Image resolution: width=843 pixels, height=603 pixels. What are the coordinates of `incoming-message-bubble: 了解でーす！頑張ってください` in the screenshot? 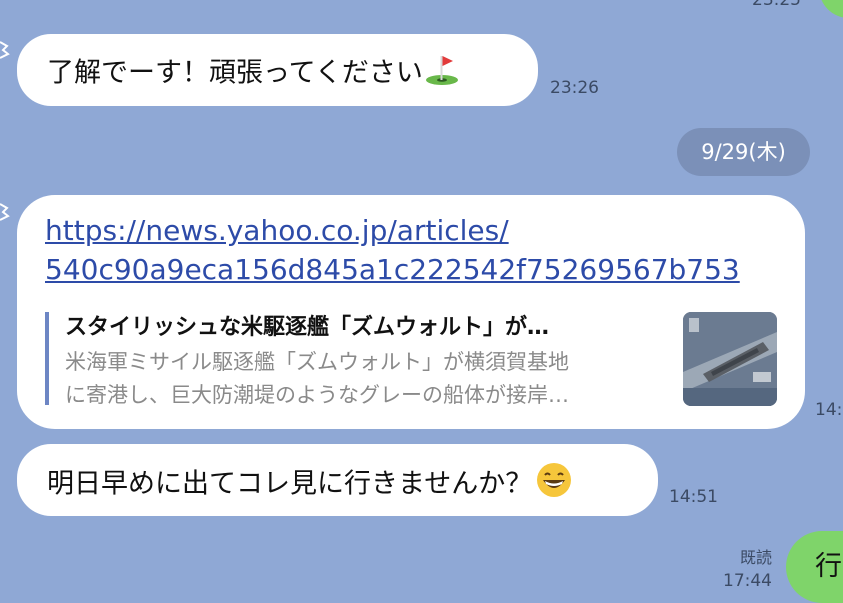 It's located at (277, 70).